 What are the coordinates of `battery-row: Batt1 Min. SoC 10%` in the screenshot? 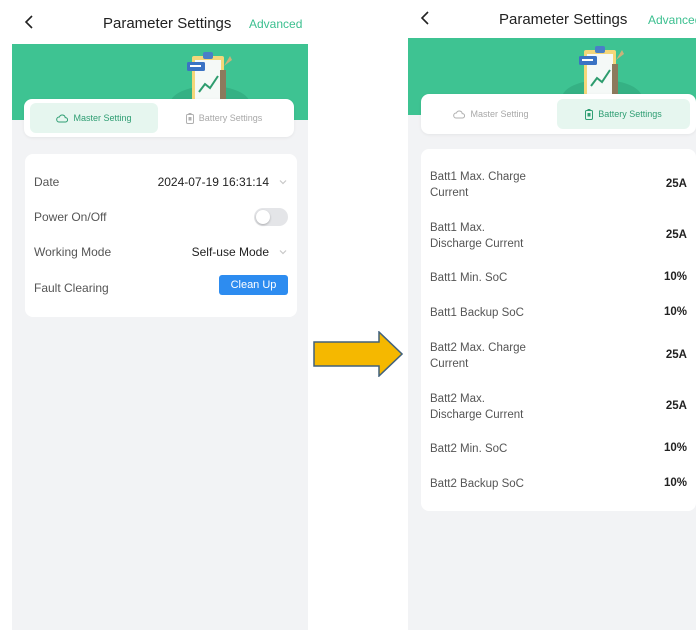 It's located at (558, 279).